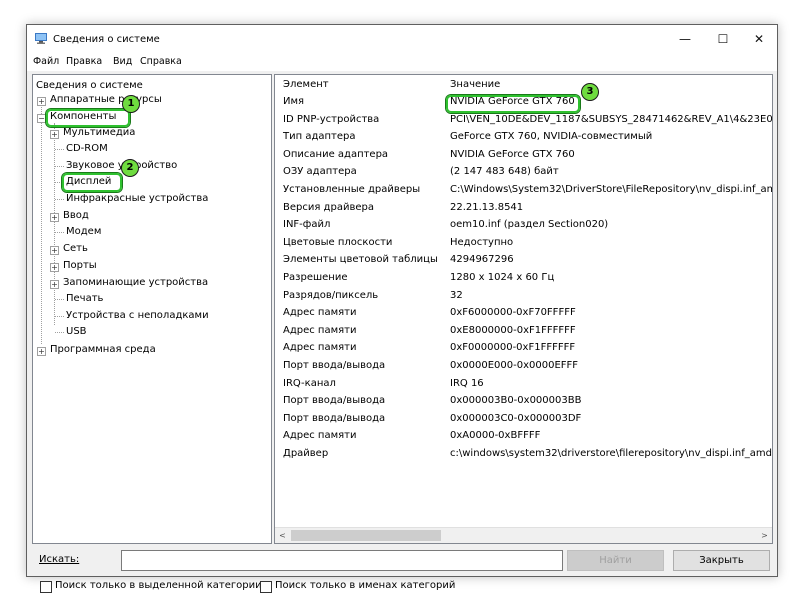 The width and height of the screenshot is (800, 604). I want to click on annotation-badge-1: 1, so click(131, 104).